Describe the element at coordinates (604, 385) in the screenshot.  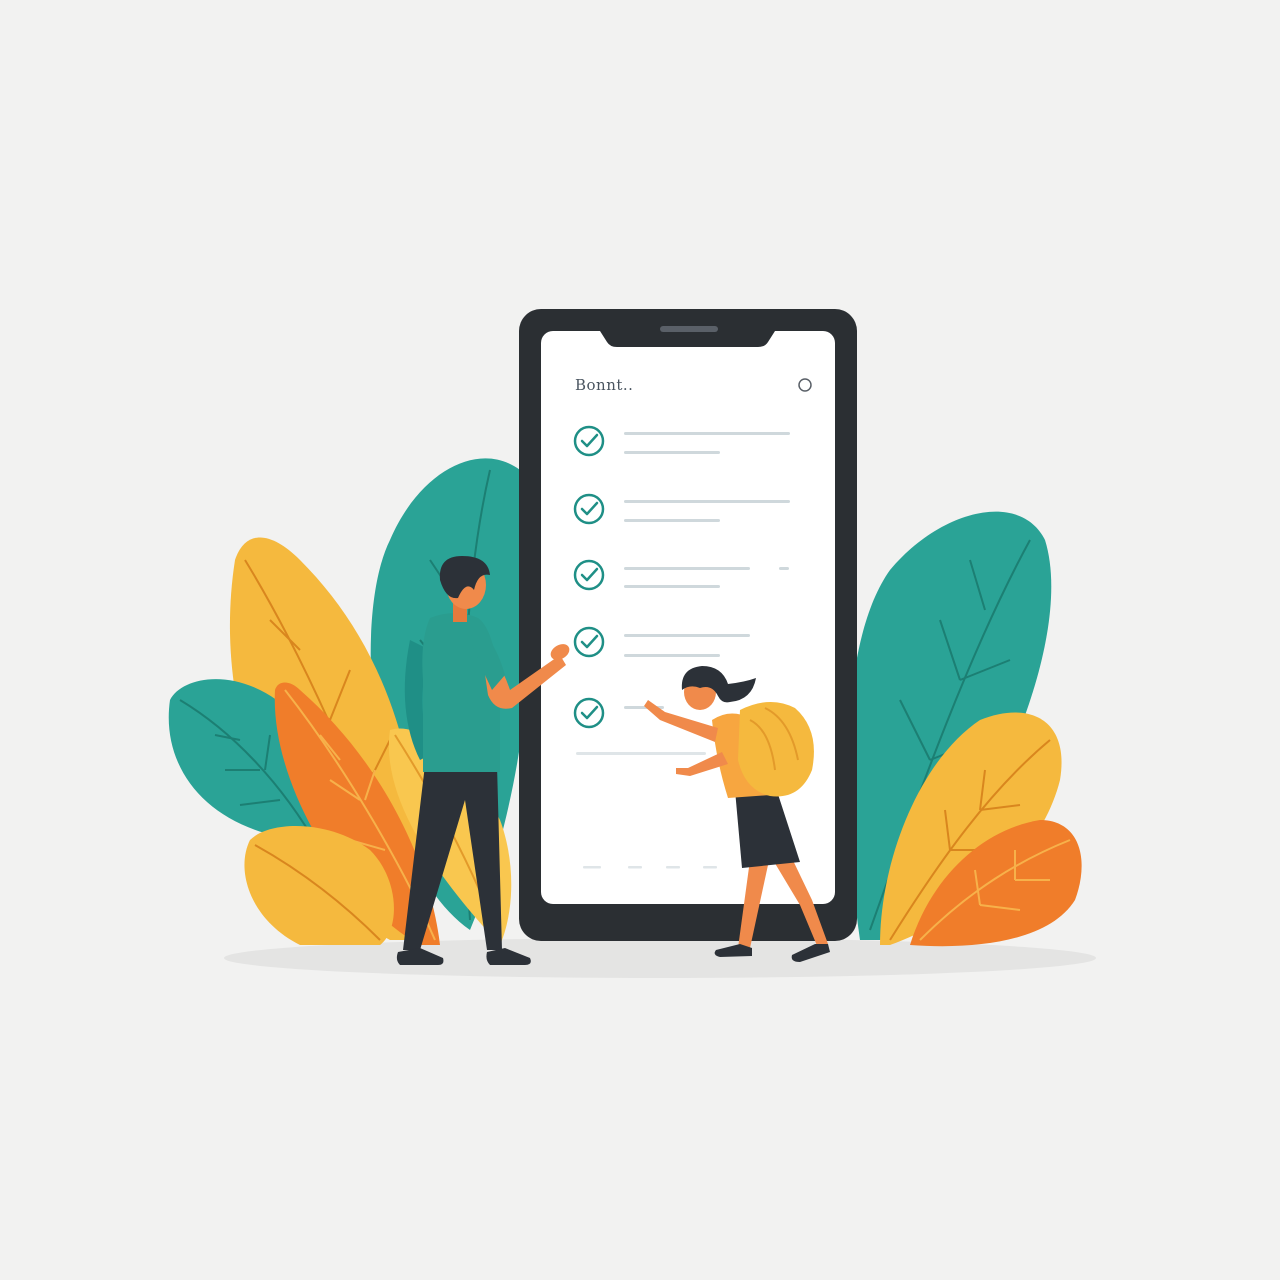
I see `screen-title: Bonnt..` at that location.